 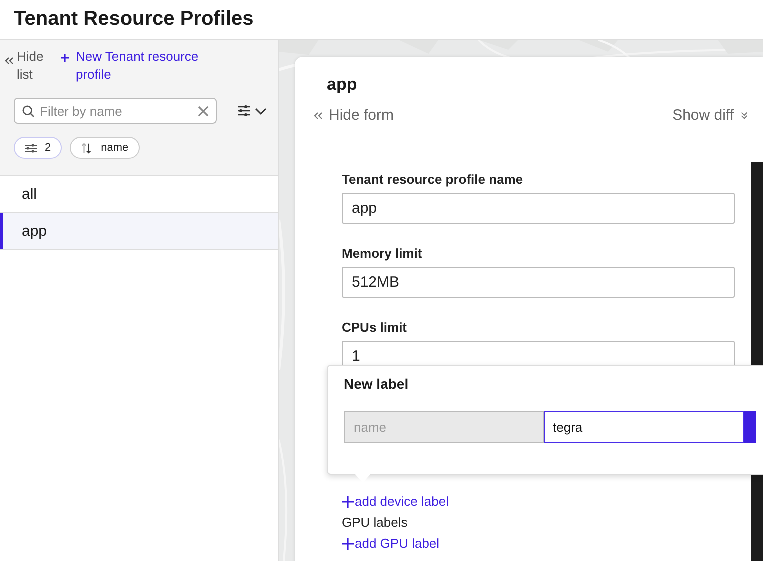 I want to click on form-title: app, so click(x=342, y=85).